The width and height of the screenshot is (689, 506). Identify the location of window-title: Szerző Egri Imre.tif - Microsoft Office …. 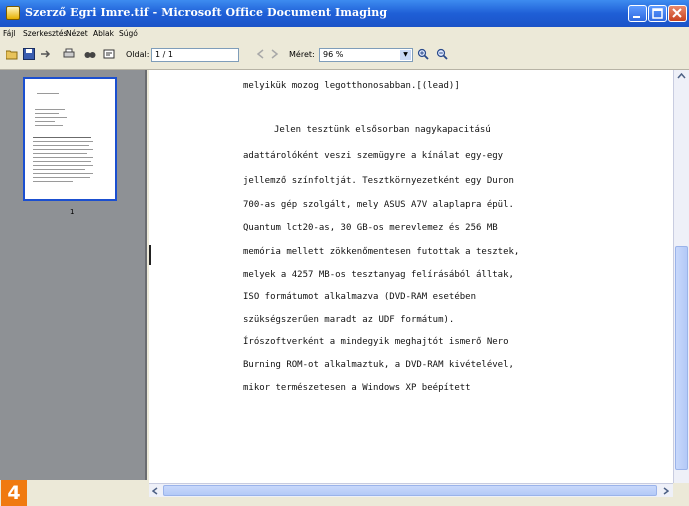
(206, 12).